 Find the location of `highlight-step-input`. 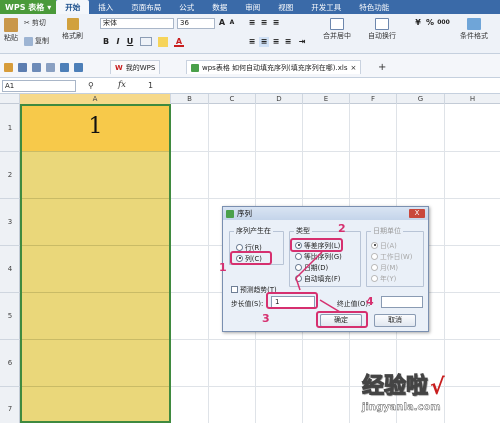

highlight-step-input is located at coordinates (292, 300).